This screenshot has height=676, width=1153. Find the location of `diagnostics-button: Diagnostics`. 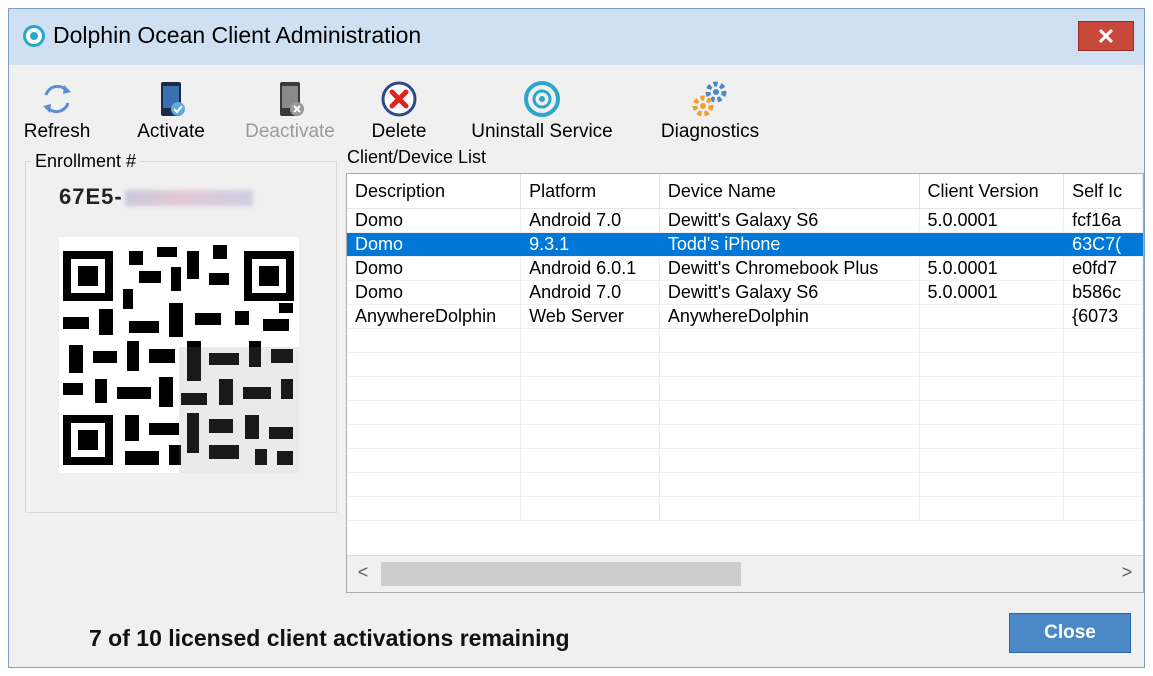

diagnostics-button: Diagnostics is located at coordinates (710, 112).